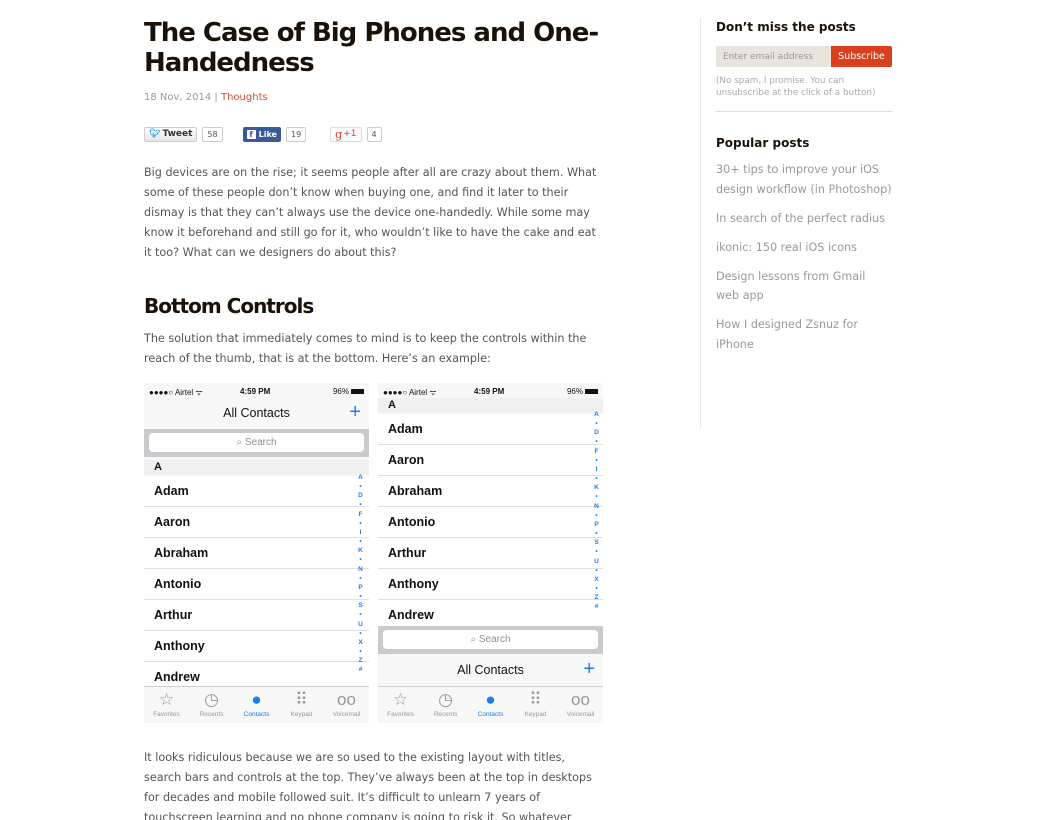  I want to click on category-link: Thoughts, so click(244, 97).